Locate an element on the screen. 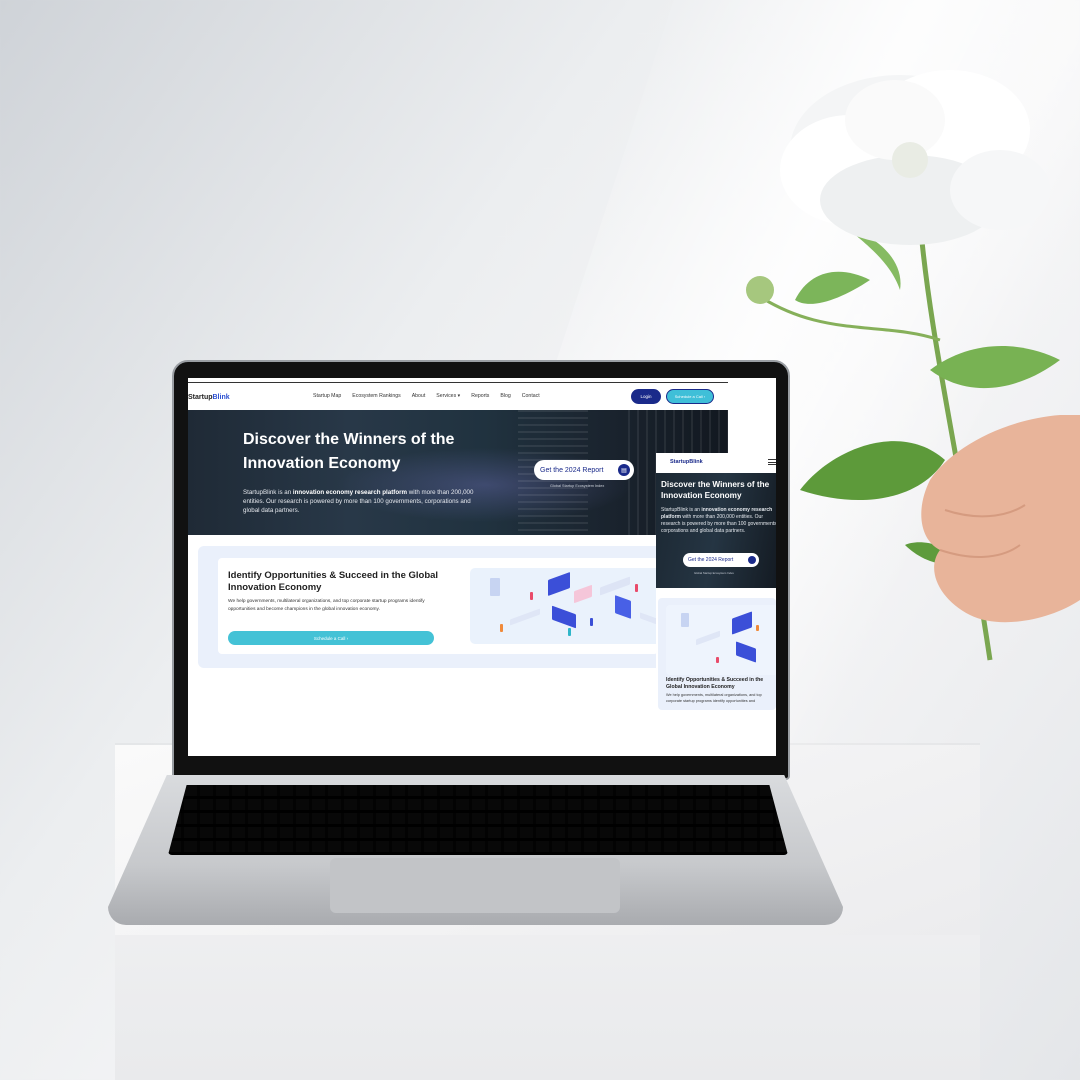 This screenshot has height=1080, width=1080. hero-desc-bold: innovation economy research platform is located at coordinates (350, 492).